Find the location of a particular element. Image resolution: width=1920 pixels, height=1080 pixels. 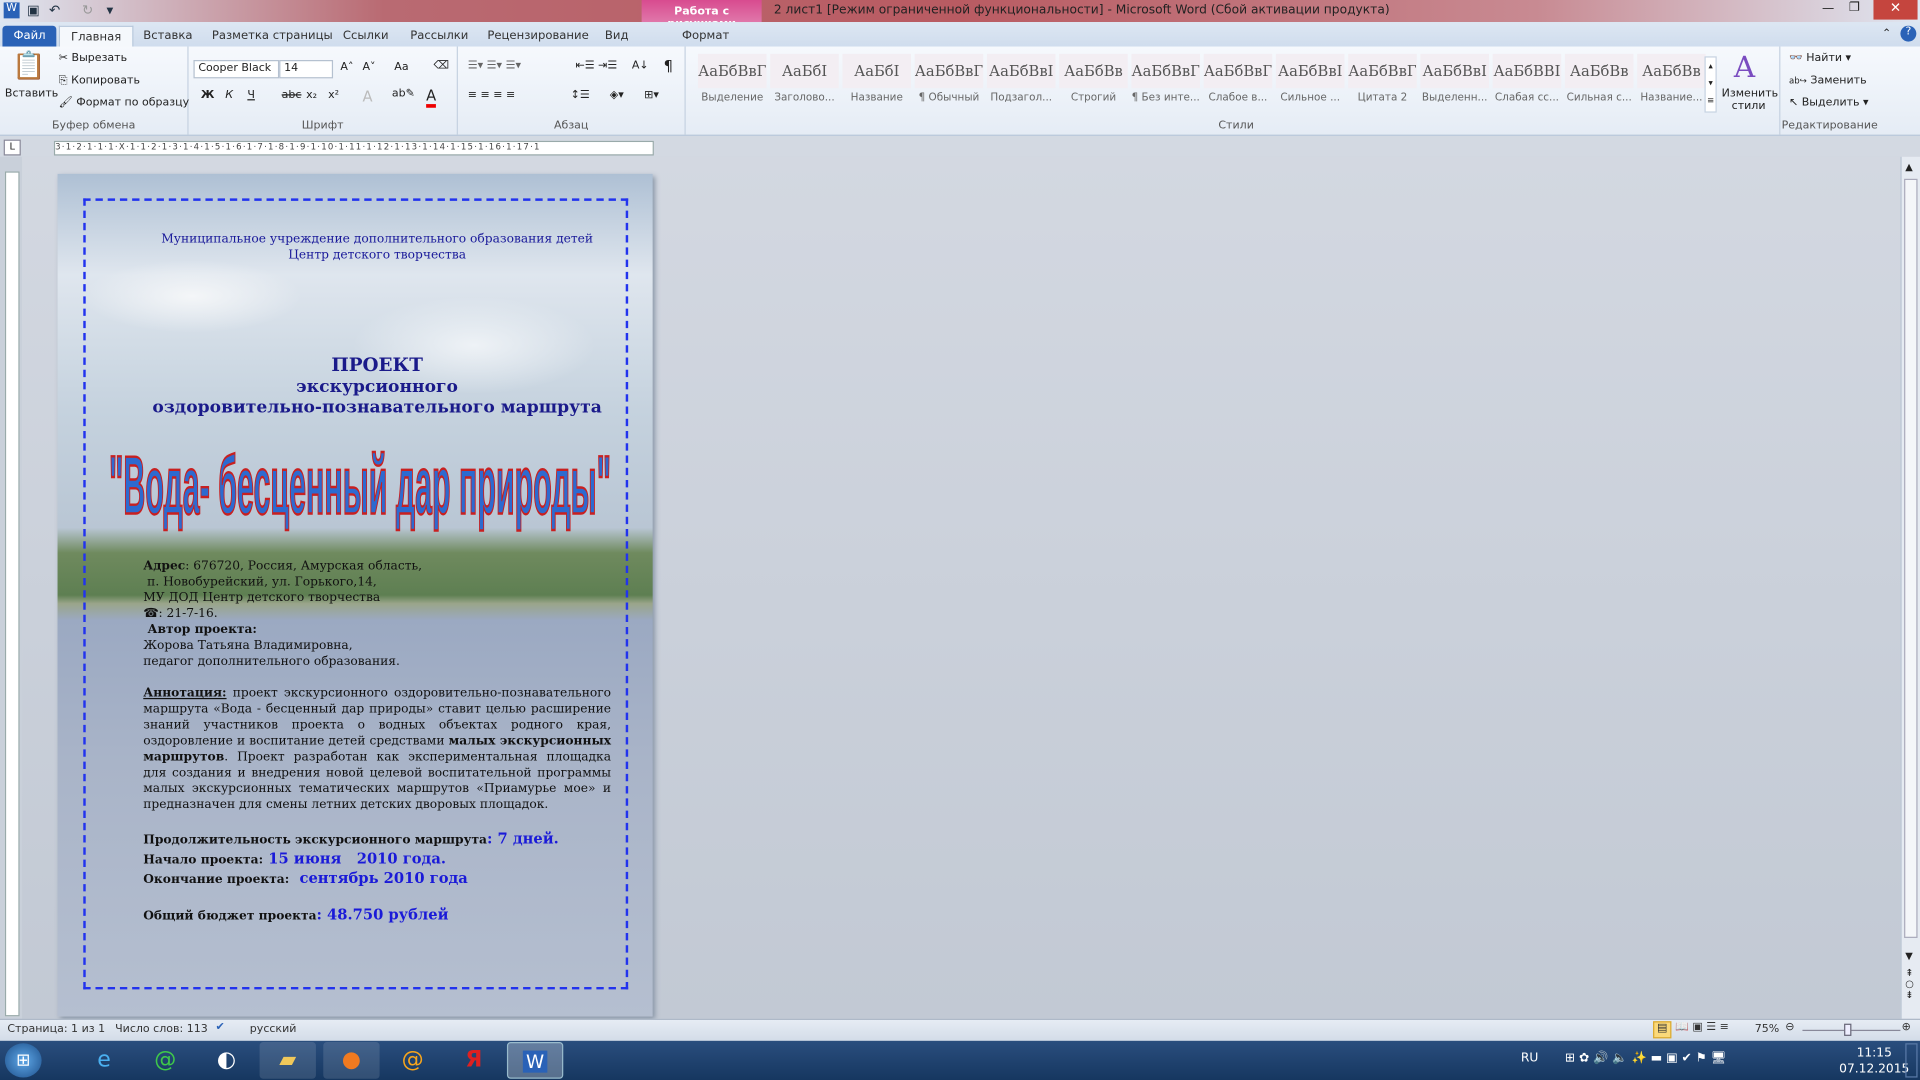

page-count: Страница: 1 из 1 is located at coordinates (56, 1030).